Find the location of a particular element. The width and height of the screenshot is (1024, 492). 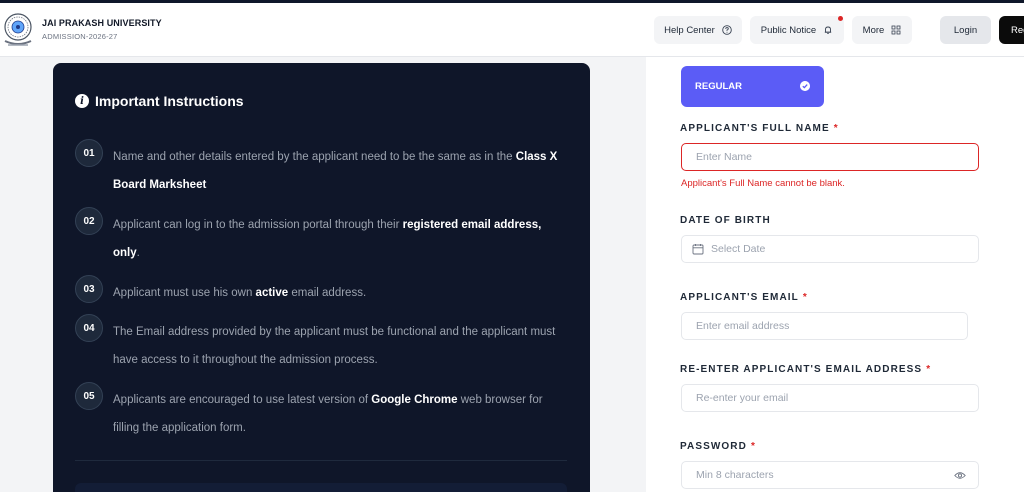

help-center-button: Help Center is located at coordinates (698, 30).